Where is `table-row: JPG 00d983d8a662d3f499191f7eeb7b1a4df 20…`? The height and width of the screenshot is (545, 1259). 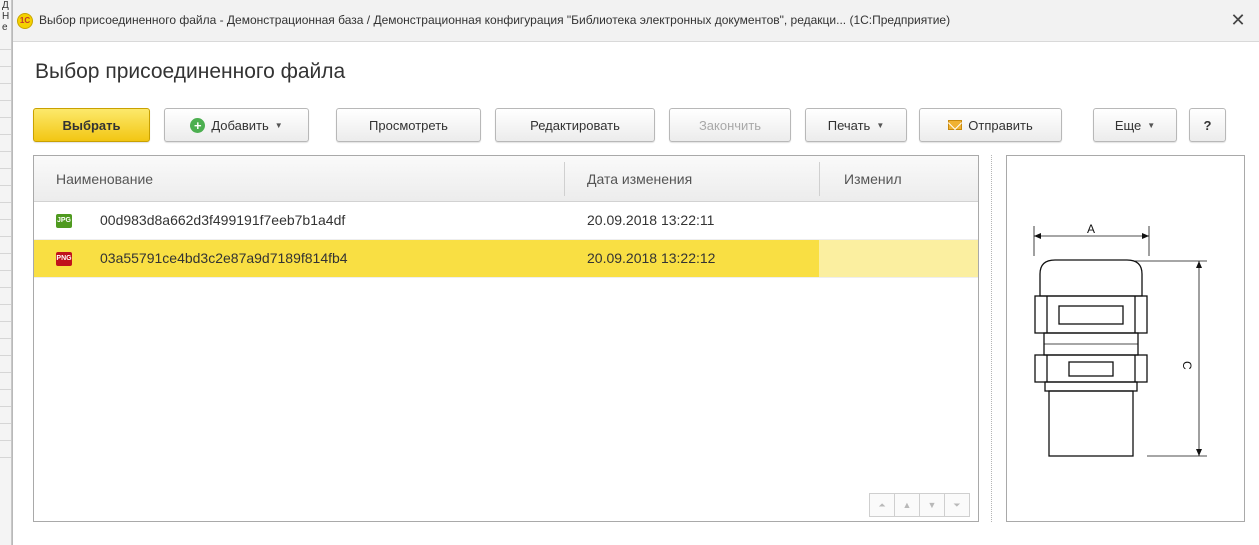
table-row: JPG 00d983d8a662d3f499191f7eeb7b1a4df 20… is located at coordinates (506, 221).